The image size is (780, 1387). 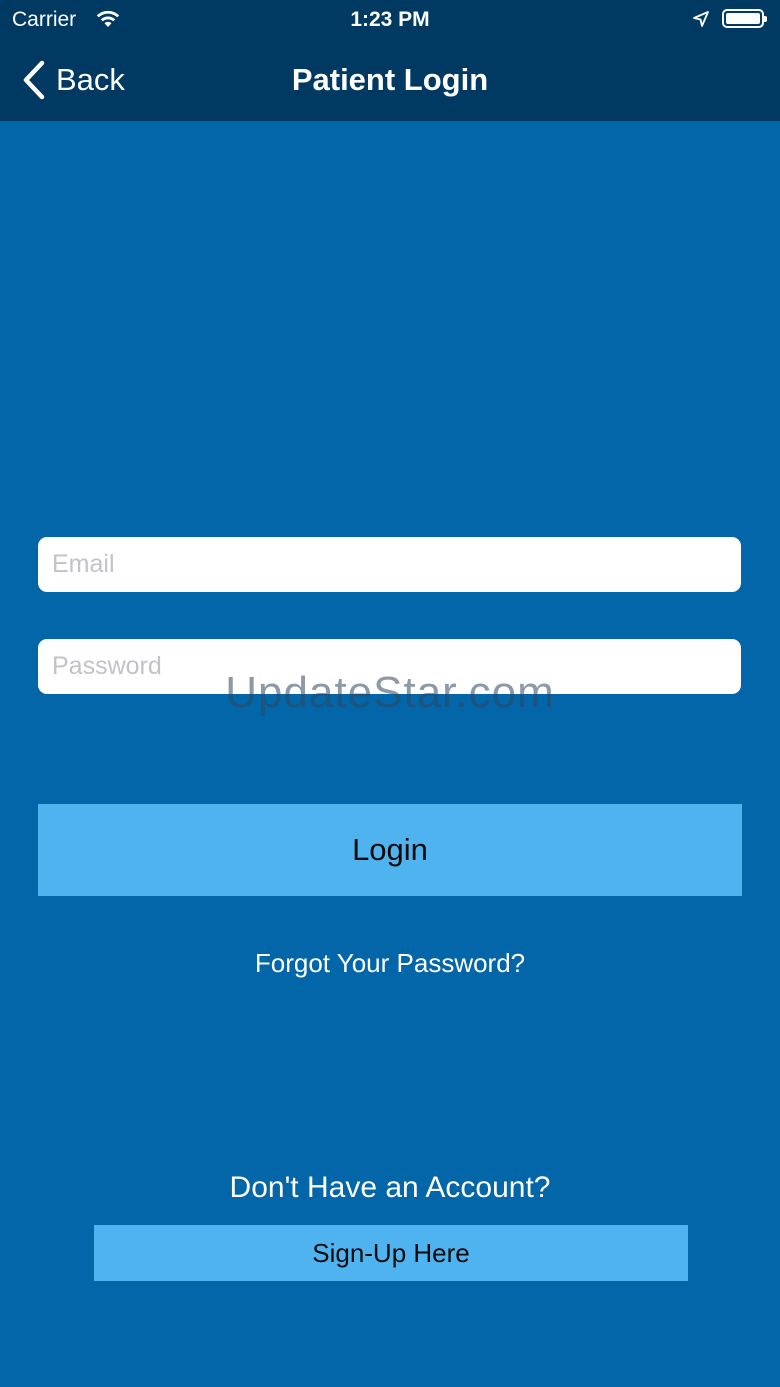 What do you see at coordinates (389, 564) in the screenshot?
I see `email-field` at bounding box center [389, 564].